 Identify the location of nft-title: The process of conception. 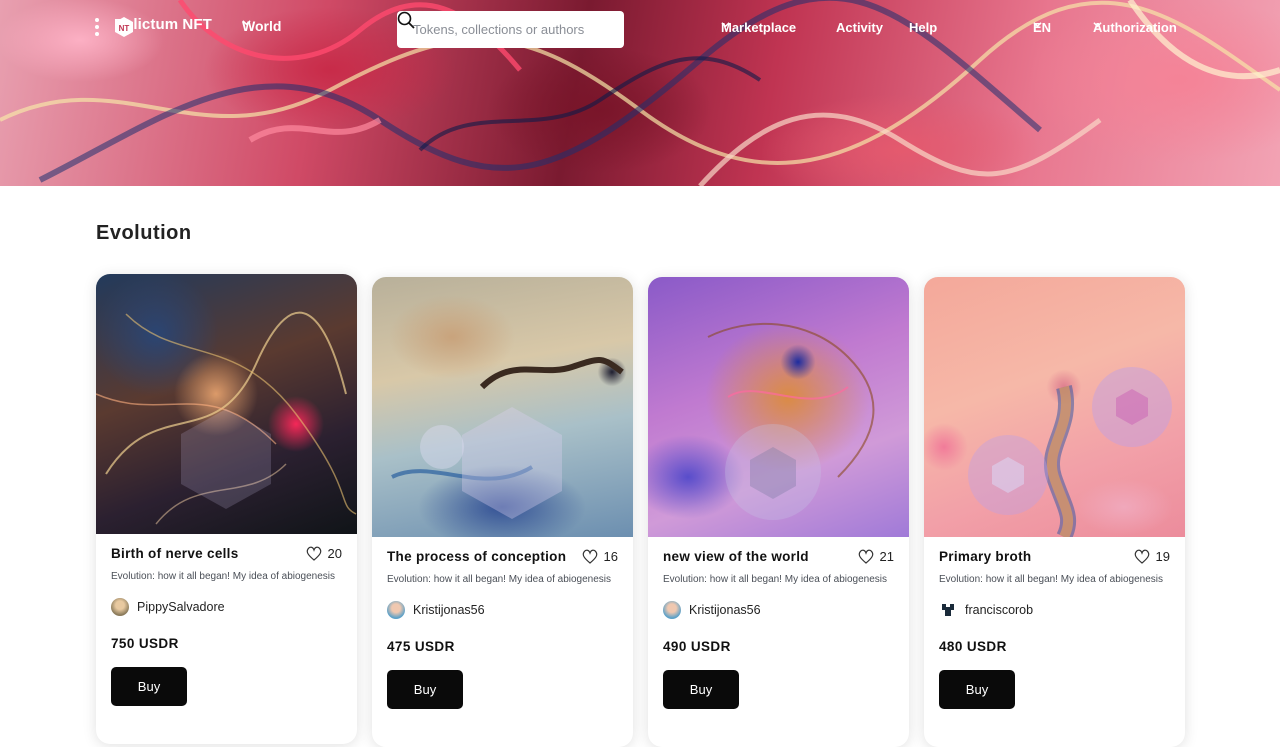
(482, 556).